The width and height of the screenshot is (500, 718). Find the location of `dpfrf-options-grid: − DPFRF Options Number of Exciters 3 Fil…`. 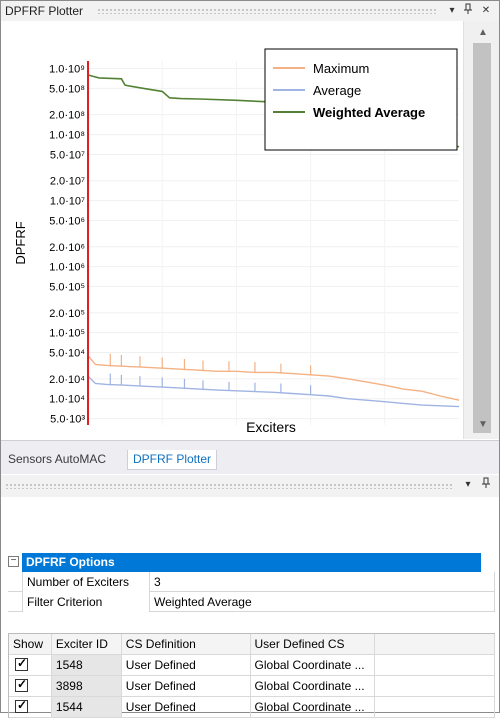

dpfrf-options-grid: − DPFRF Options Number of Exciters 3 Fil… is located at coordinates (251, 582).